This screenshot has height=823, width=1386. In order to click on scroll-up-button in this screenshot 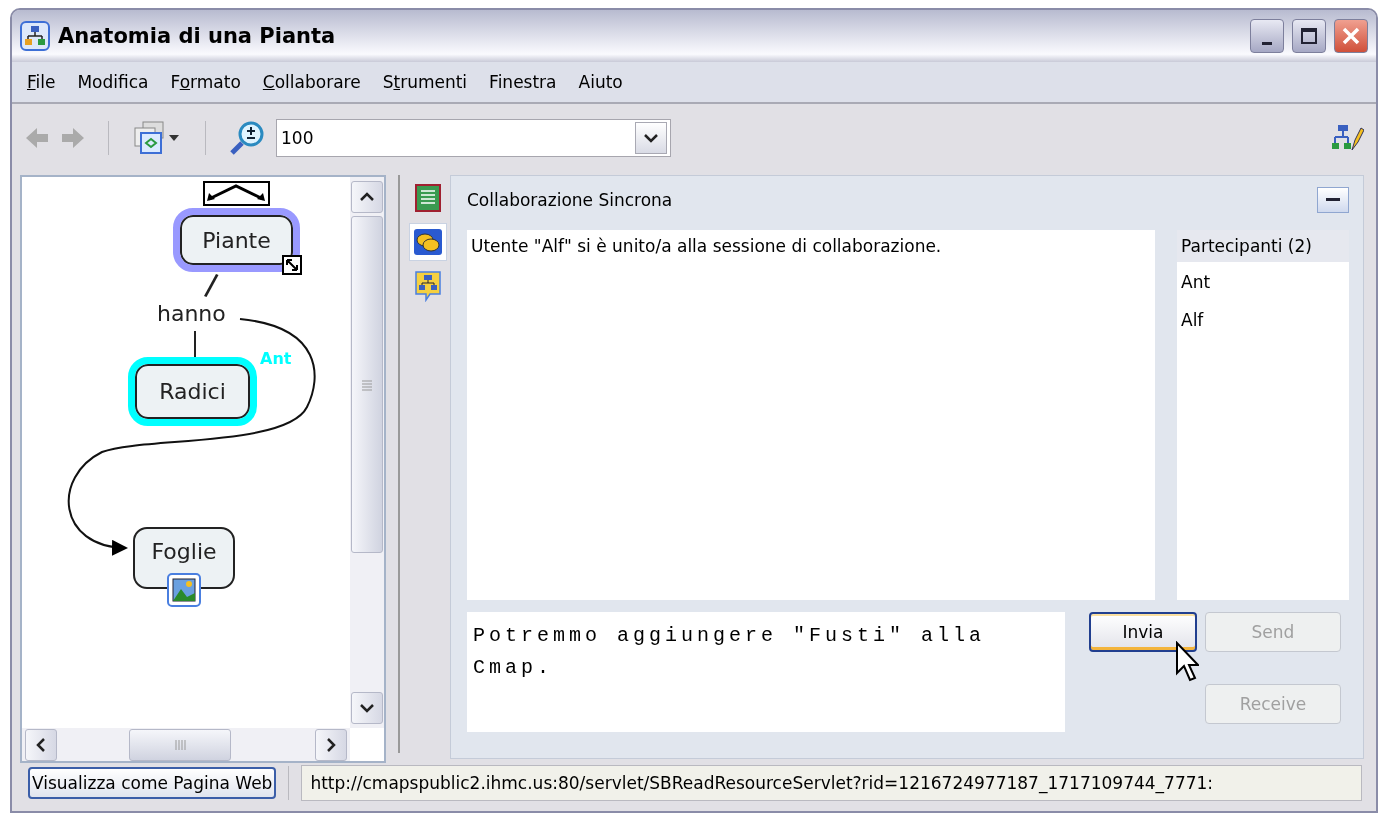, I will do `click(367, 197)`.